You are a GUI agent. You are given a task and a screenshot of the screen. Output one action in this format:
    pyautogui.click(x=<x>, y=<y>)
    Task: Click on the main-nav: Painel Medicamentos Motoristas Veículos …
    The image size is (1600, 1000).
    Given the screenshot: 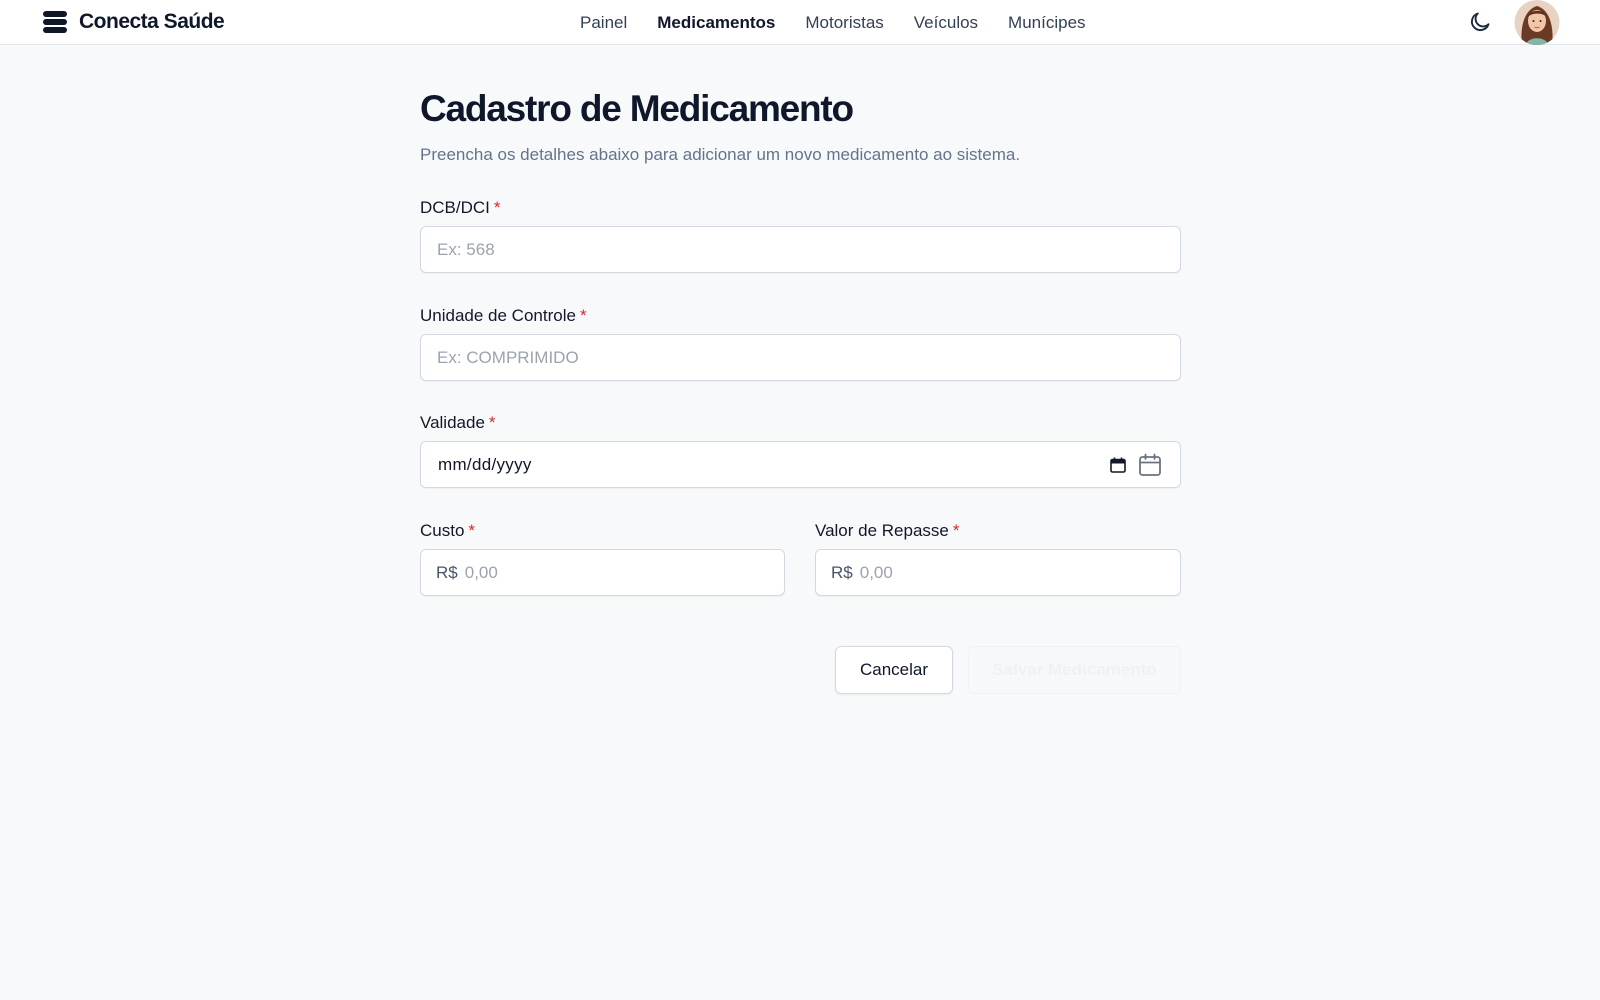 What is the action you would take?
    pyautogui.click(x=848, y=22)
    